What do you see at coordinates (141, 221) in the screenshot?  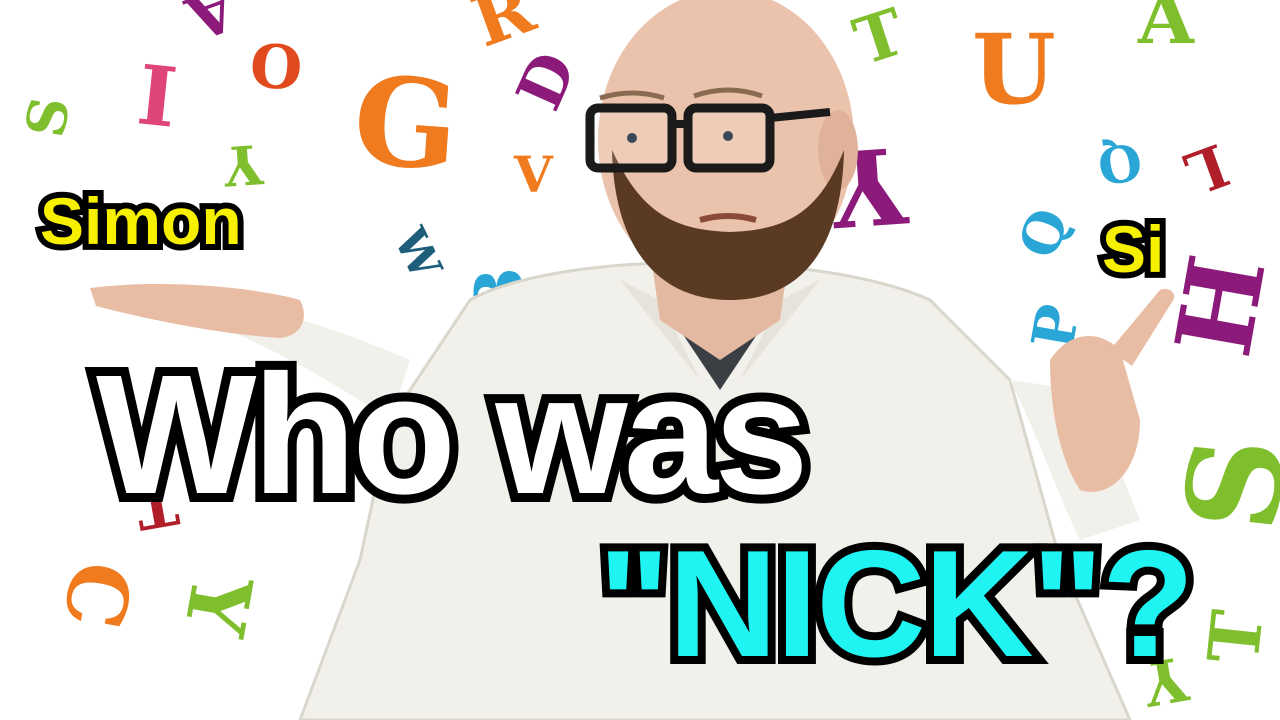 I see `label-simon: Simon` at bounding box center [141, 221].